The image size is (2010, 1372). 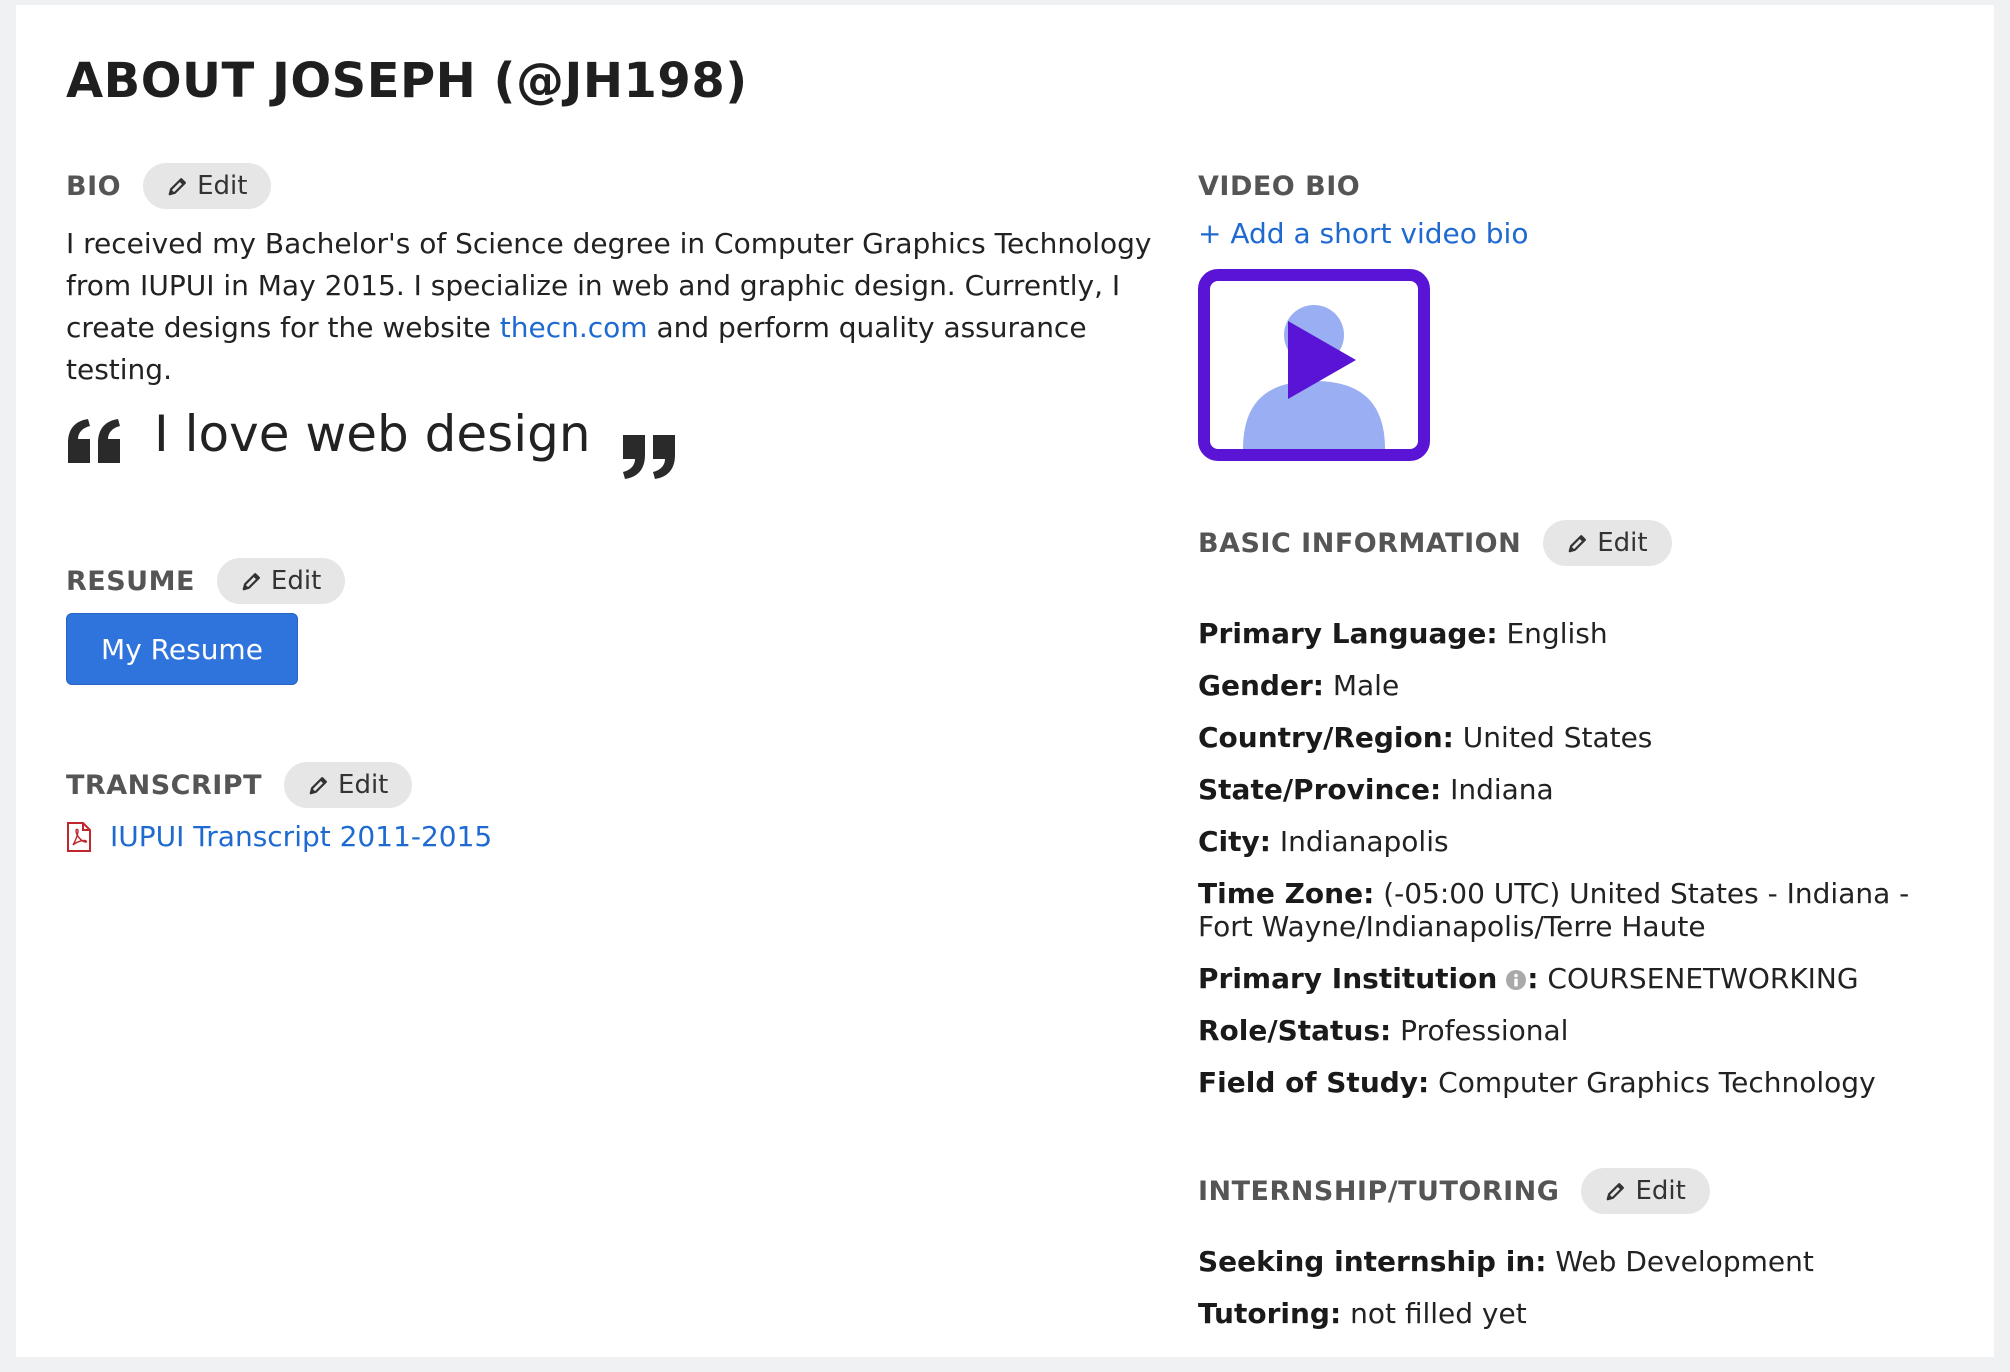 What do you see at coordinates (1326, 737) in the screenshot?
I see `info-key: Country/Region:` at bounding box center [1326, 737].